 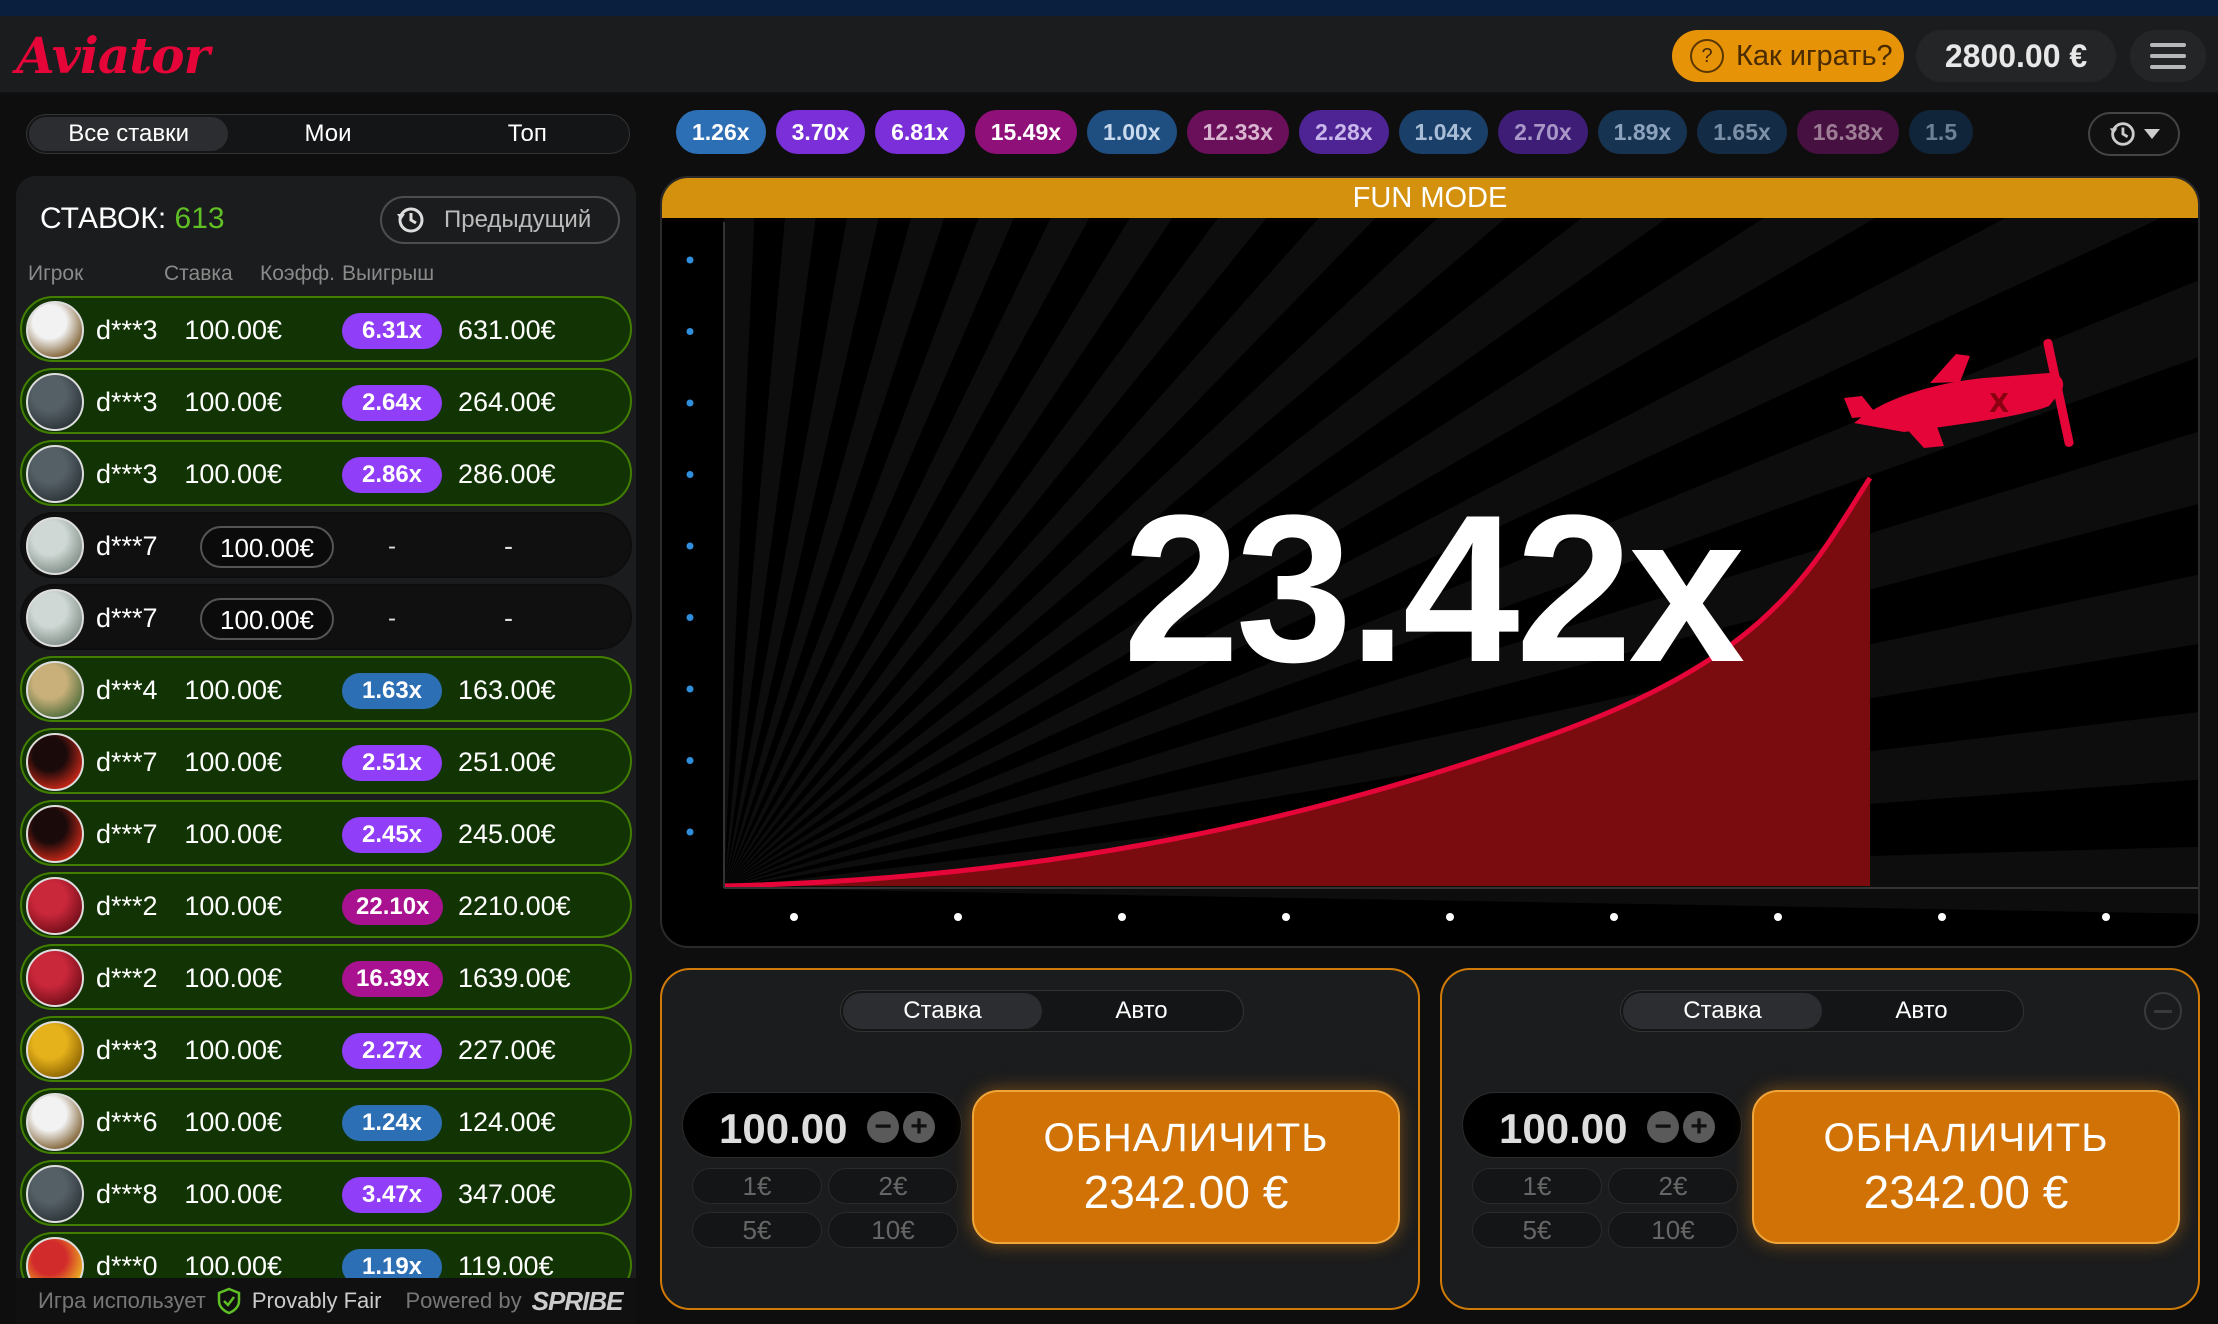 I want to click on coef-badge: 1.63x, so click(x=392, y=691).